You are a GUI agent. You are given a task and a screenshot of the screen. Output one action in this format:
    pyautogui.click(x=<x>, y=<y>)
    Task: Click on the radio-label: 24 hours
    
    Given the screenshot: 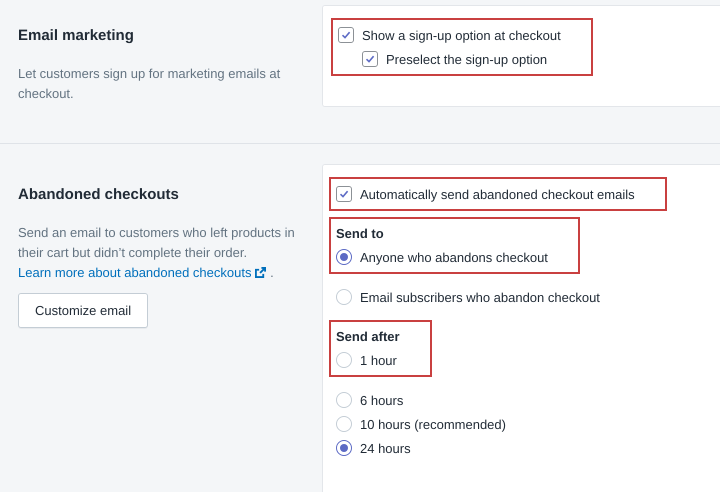 What is the action you would take?
    pyautogui.click(x=421, y=448)
    